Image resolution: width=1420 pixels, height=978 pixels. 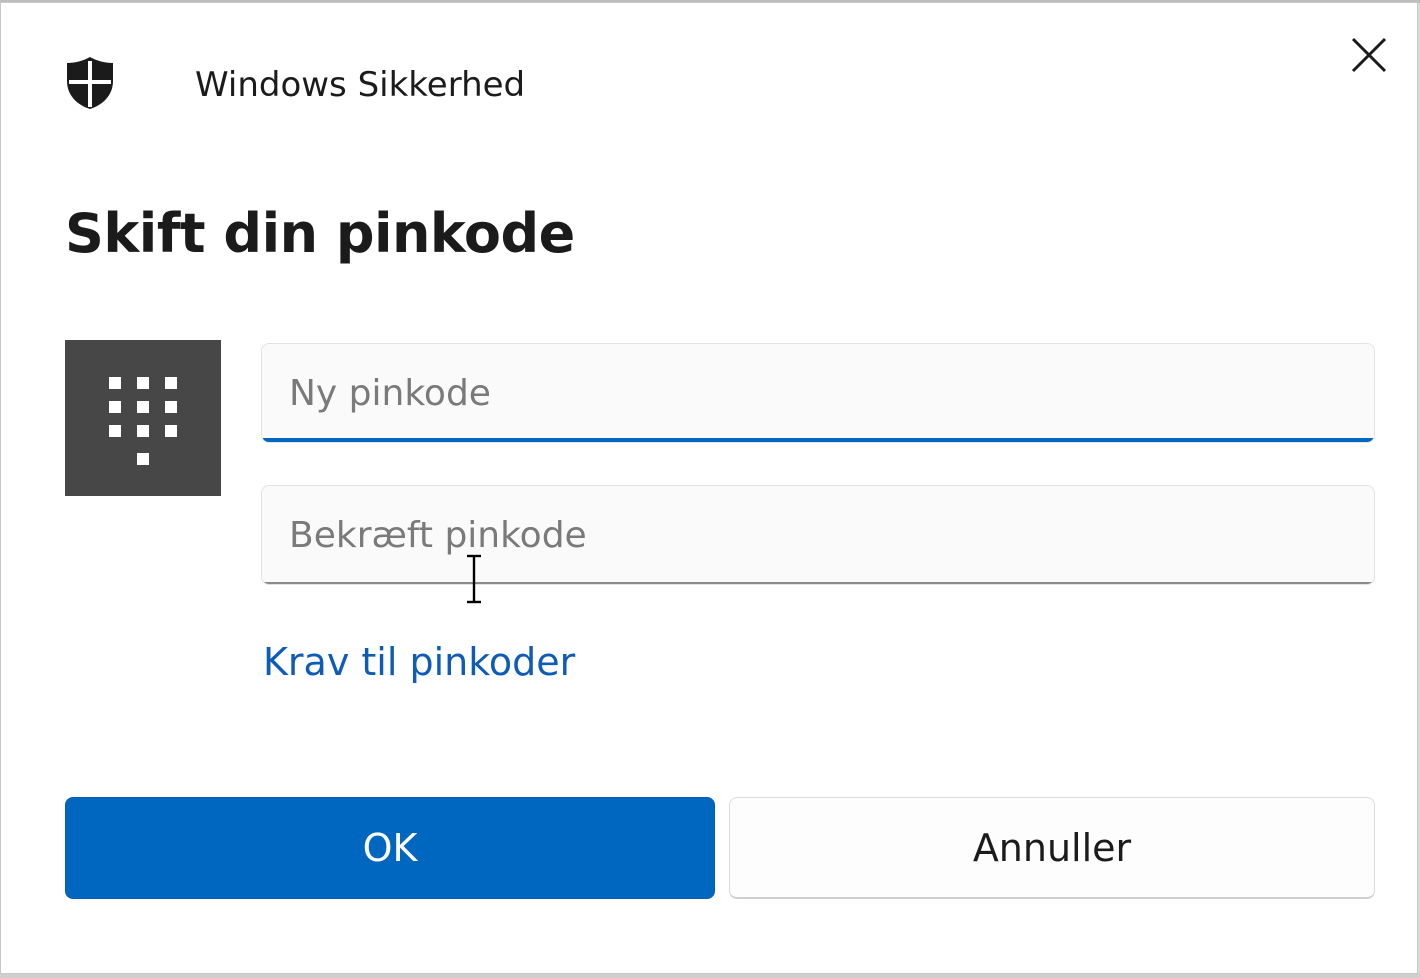 I want to click on new-pin-input, so click(x=818, y=393).